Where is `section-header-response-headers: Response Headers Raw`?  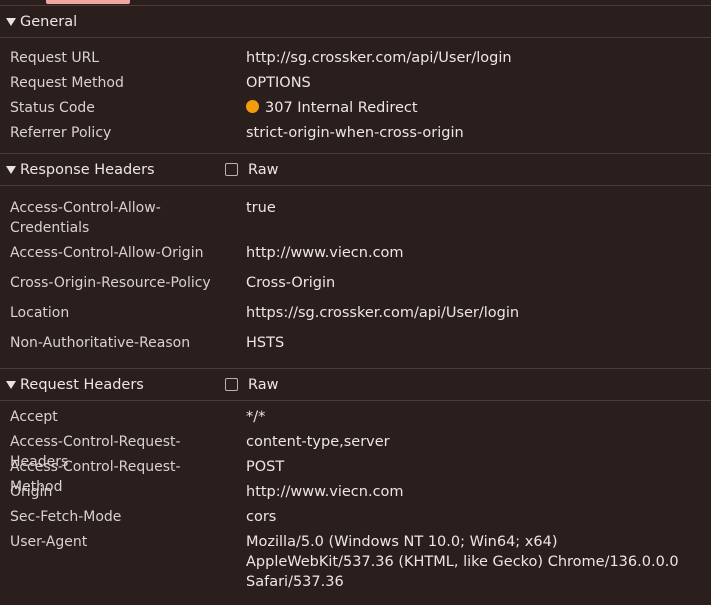
section-header-response-headers: Response Headers Raw is located at coordinates (355, 170).